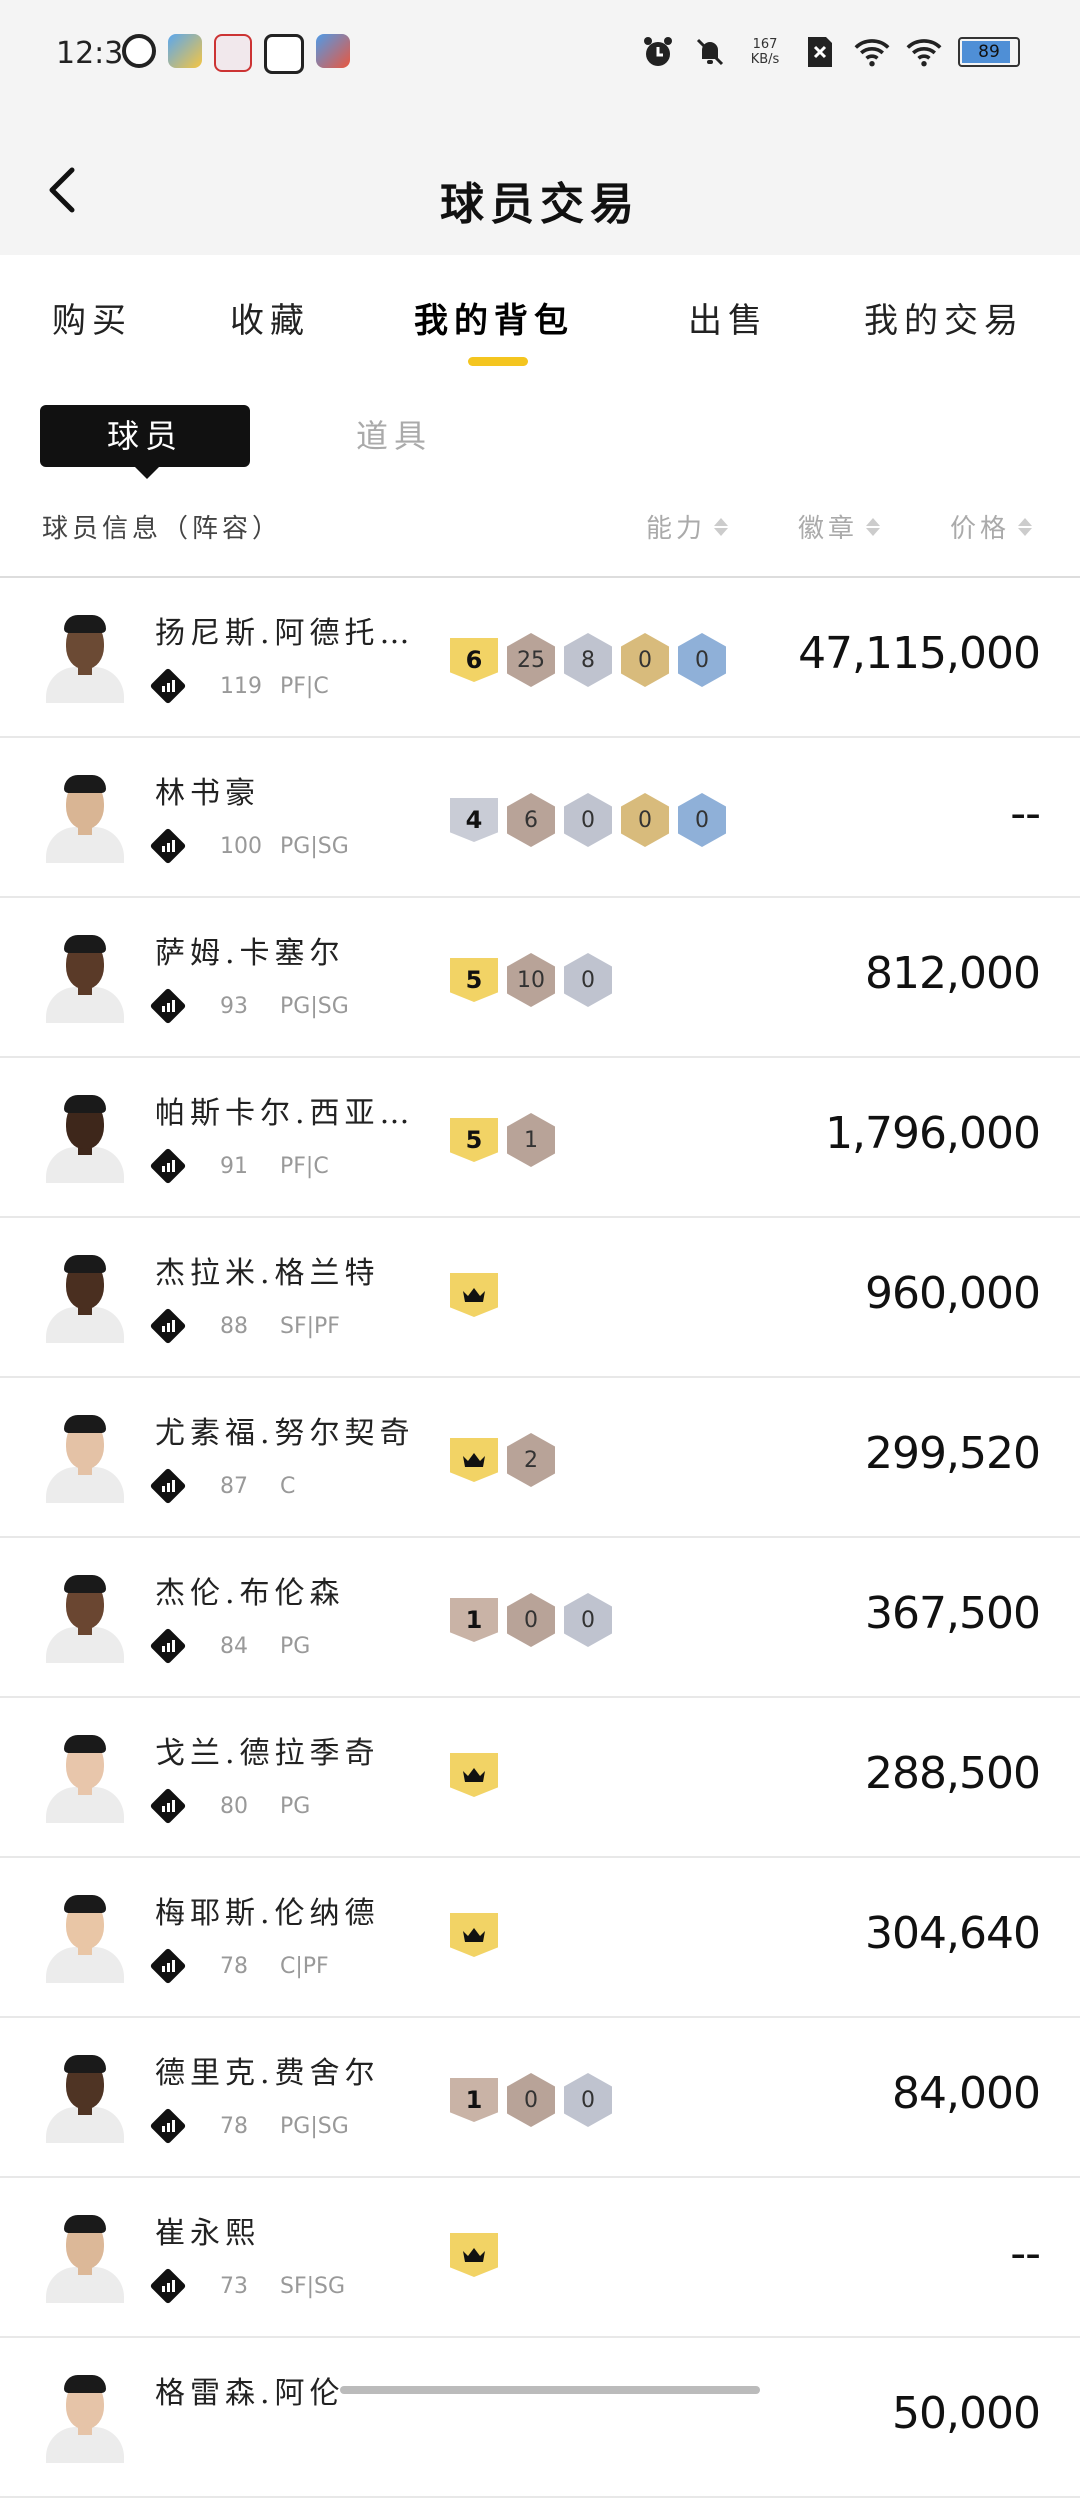  Describe the element at coordinates (234, 1006) in the screenshot. I see `player-rating: 93` at that location.